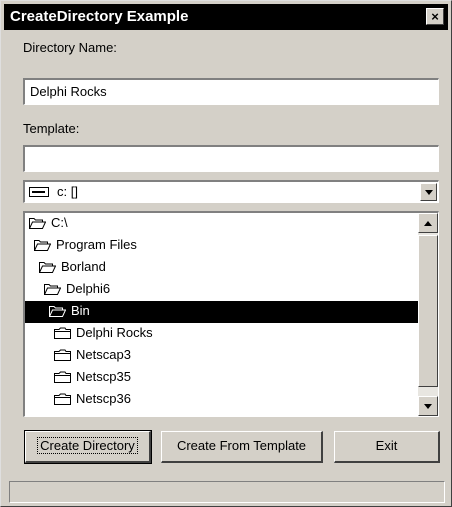  I want to click on tree-item: Delphi Rocks, so click(222, 334).